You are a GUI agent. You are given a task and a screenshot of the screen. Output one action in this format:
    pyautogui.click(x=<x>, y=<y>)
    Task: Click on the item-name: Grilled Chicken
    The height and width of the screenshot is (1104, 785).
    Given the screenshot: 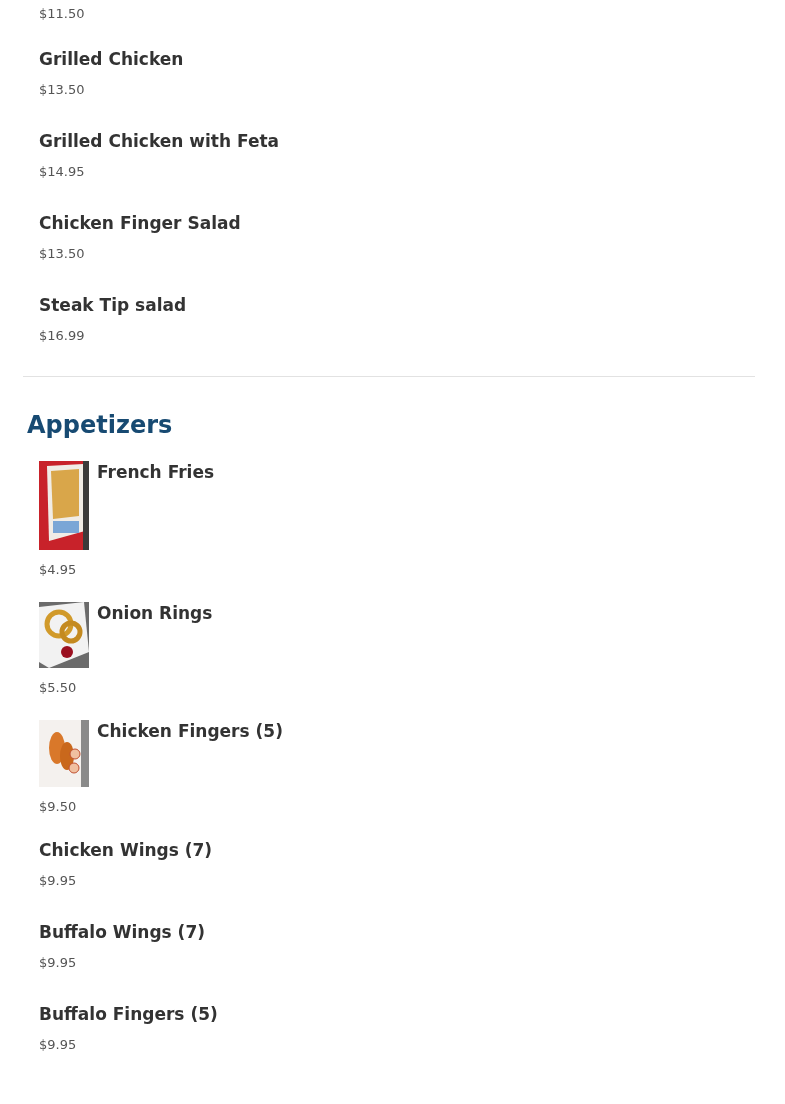 What is the action you would take?
    pyautogui.click(x=112, y=59)
    